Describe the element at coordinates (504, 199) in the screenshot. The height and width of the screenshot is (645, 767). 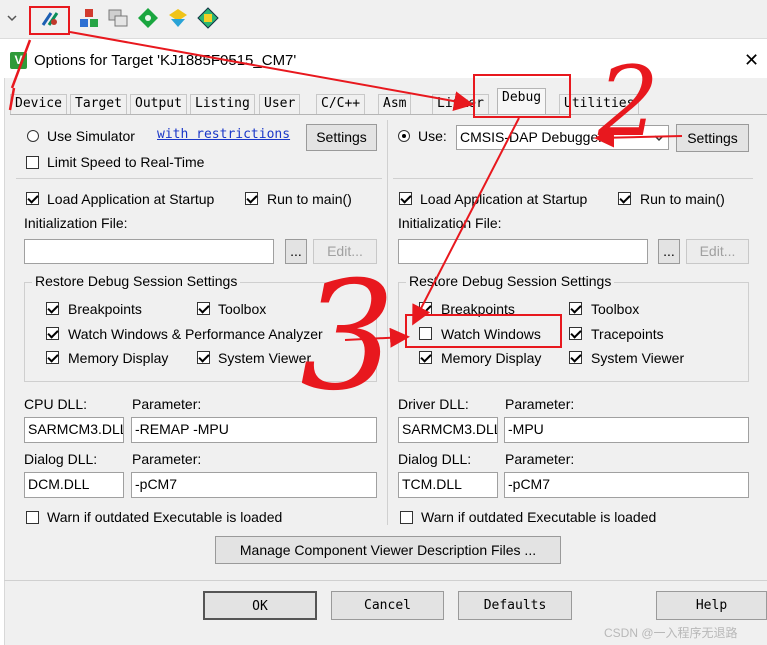
I see `right-load-app-label: Load Application at Startup` at that location.